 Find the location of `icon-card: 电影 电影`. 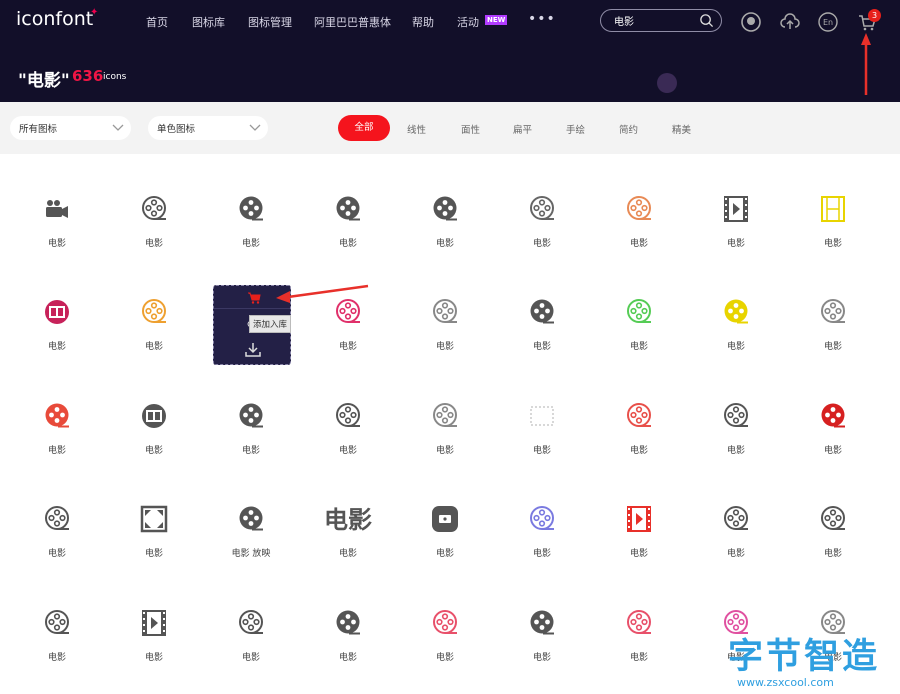

icon-card: 电影 电影 is located at coordinates (348, 511).